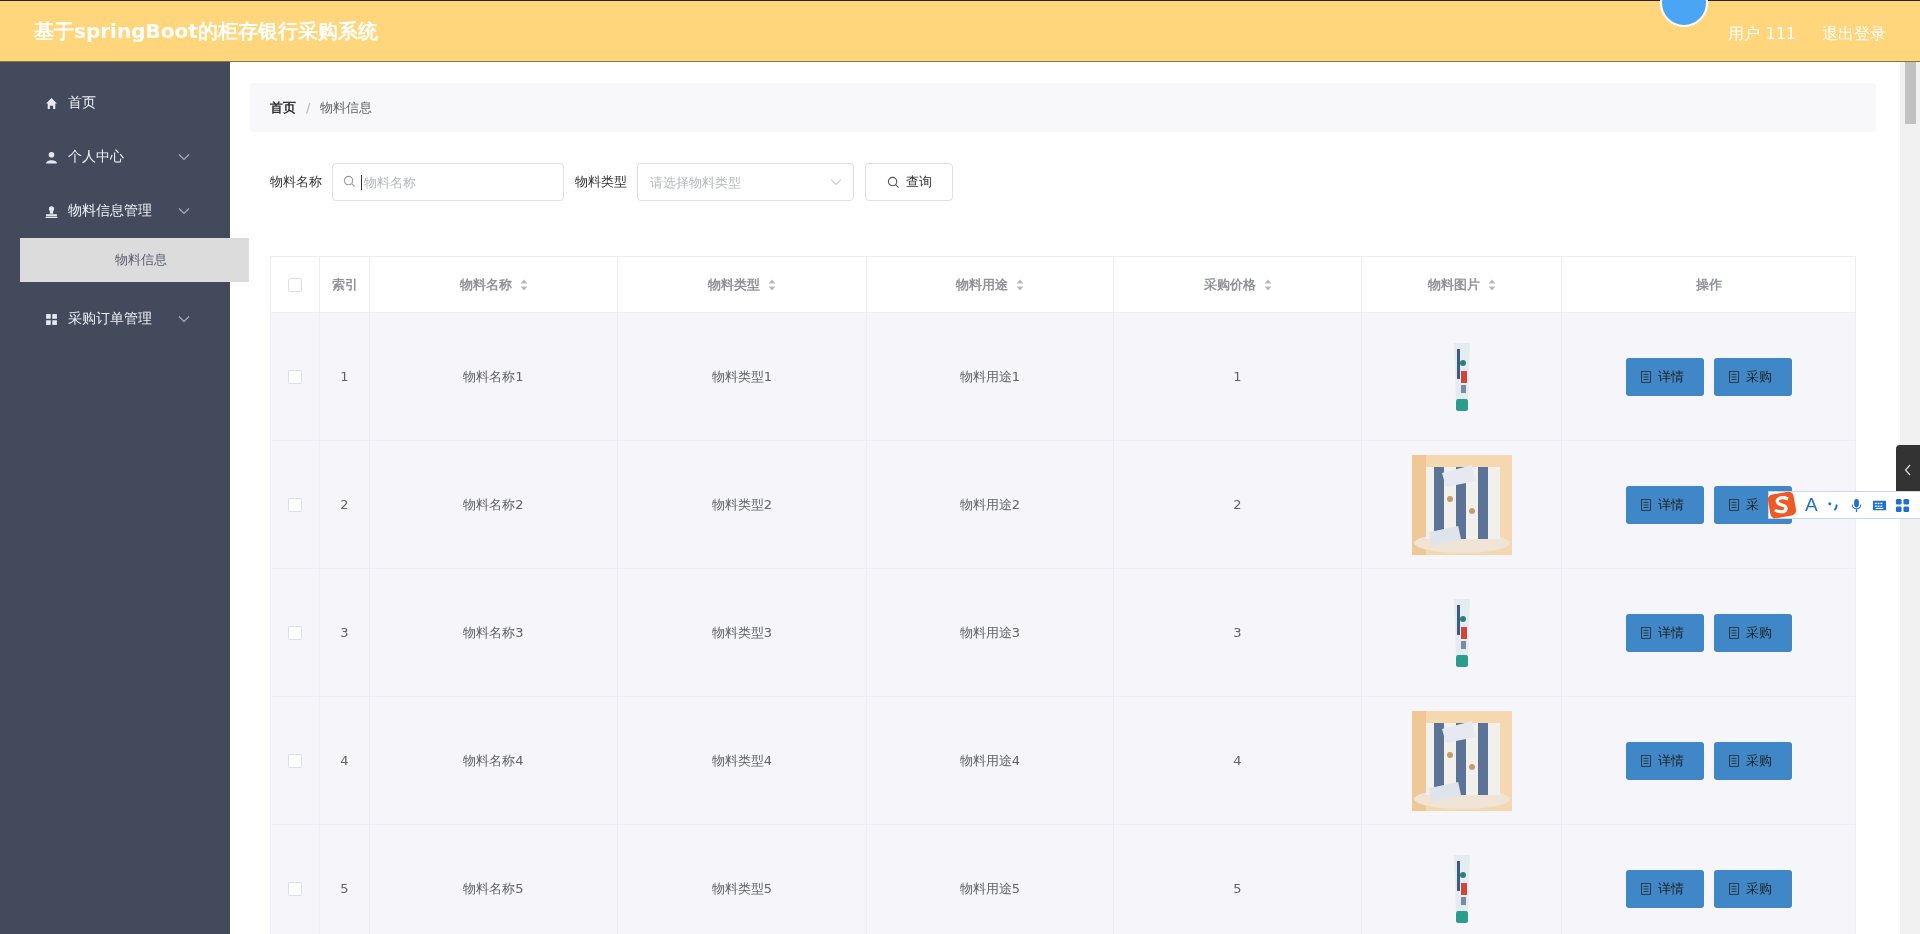 The width and height of the screenshot is (1920, 934). What do you see at coordinates (1762, 34) in the screenshot?
I see `user-name: 用户 111` at bounding box center [1762, 34].